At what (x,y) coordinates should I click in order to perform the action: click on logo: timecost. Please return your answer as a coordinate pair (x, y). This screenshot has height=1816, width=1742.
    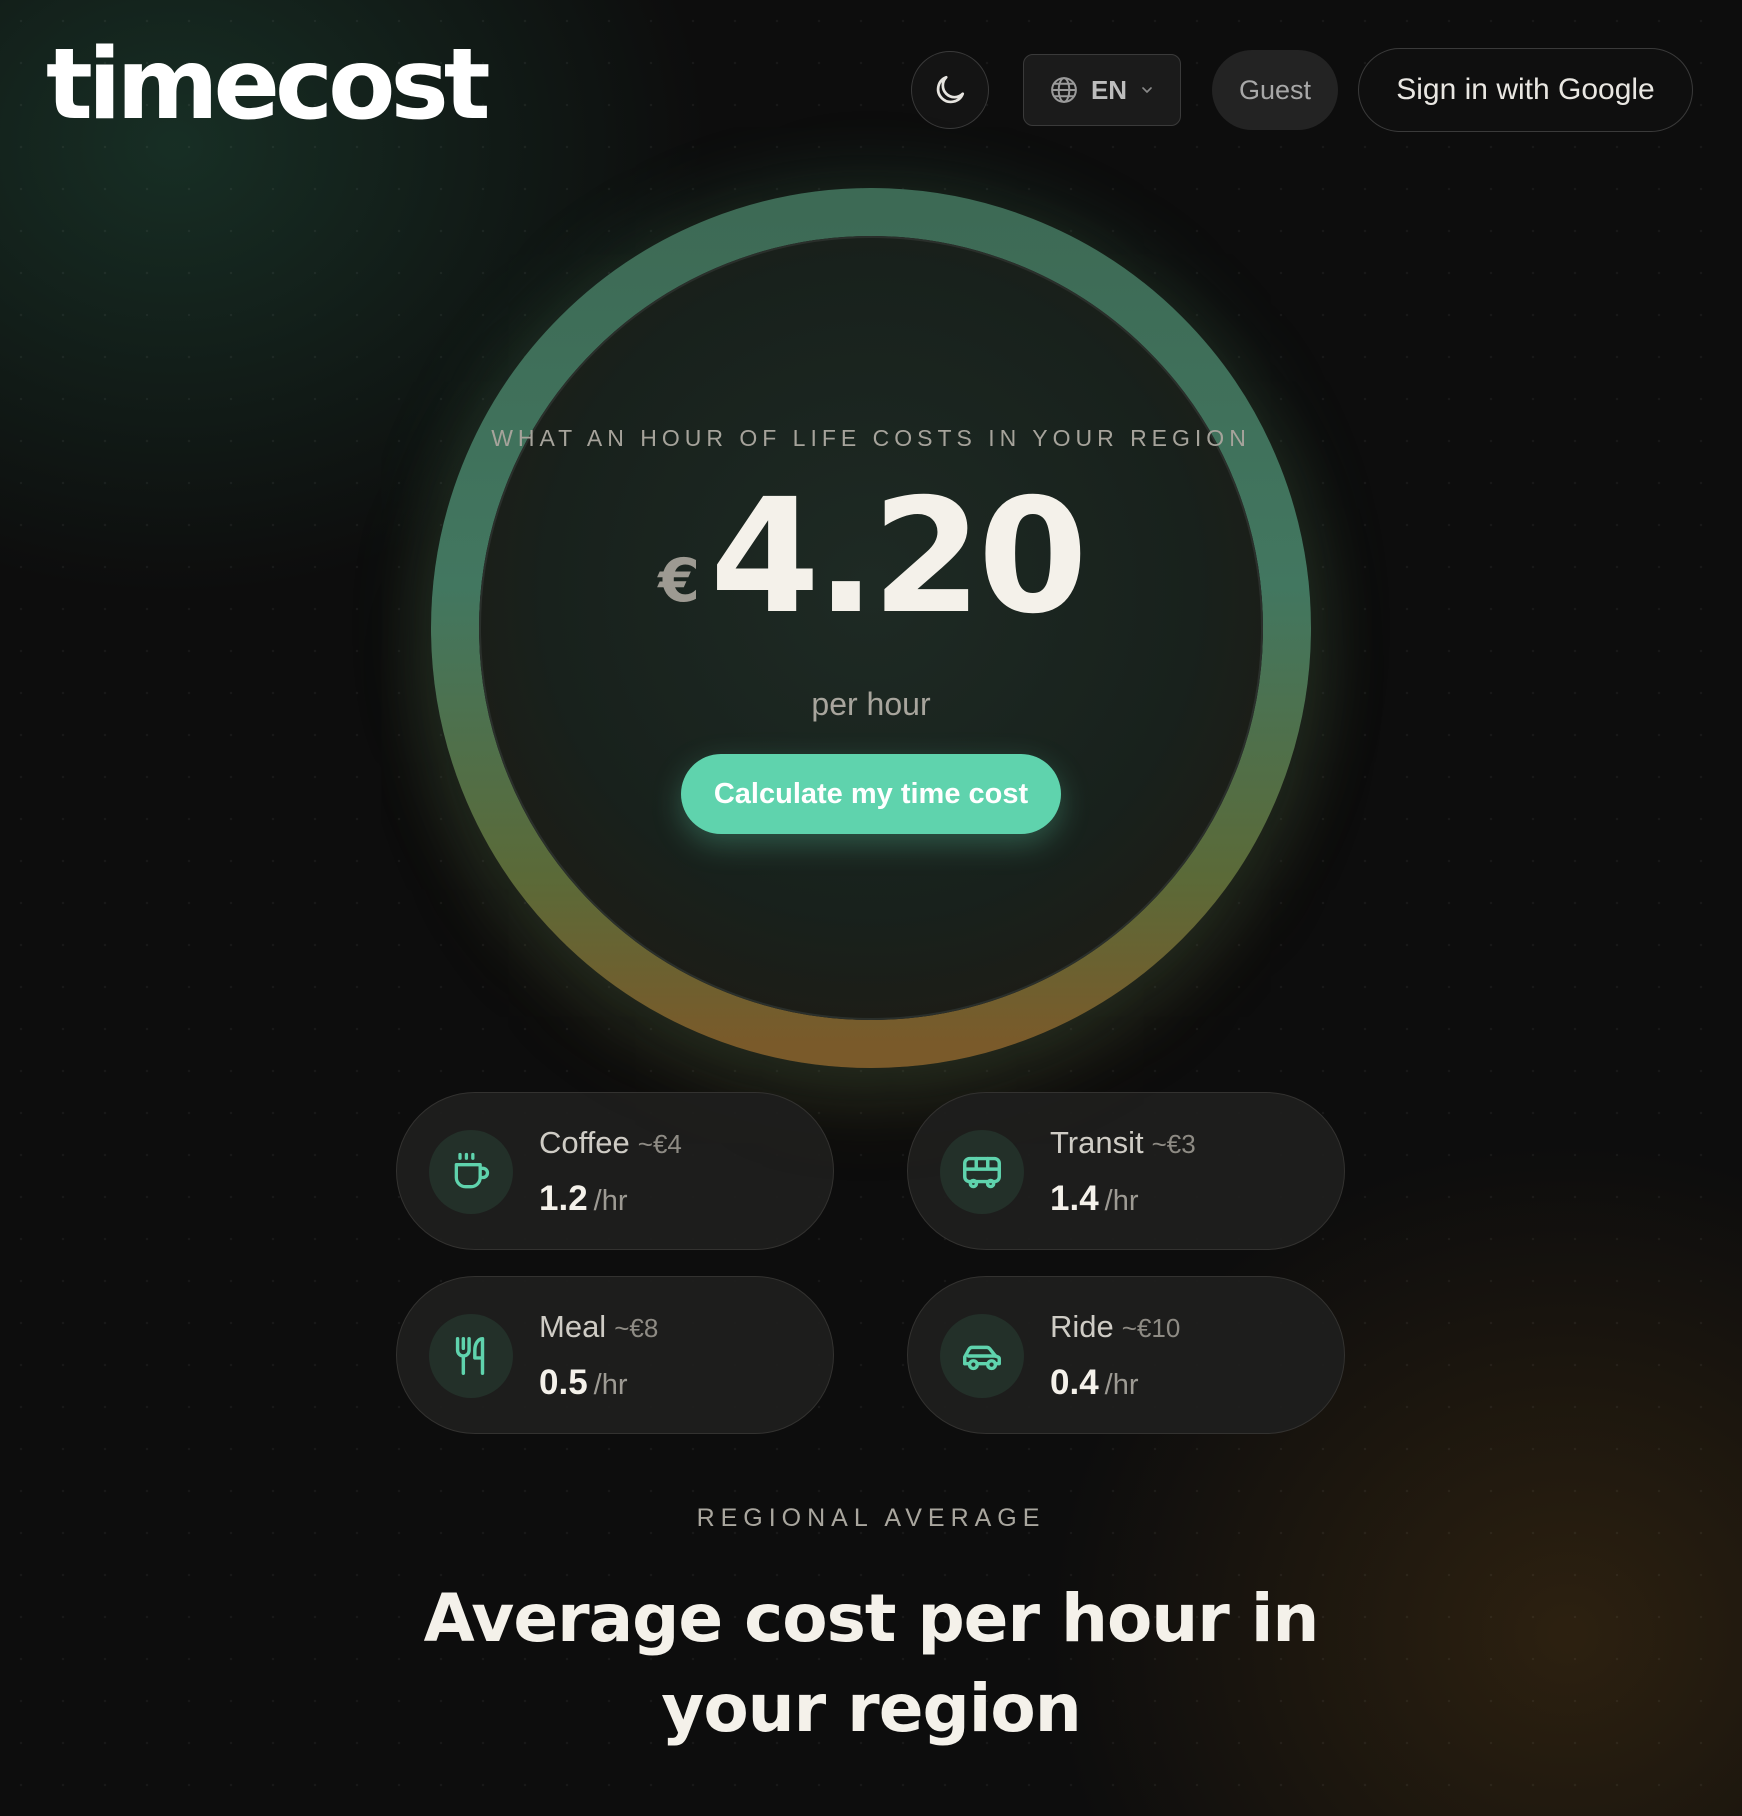
    Looking at the image, I should click on (268, 85).